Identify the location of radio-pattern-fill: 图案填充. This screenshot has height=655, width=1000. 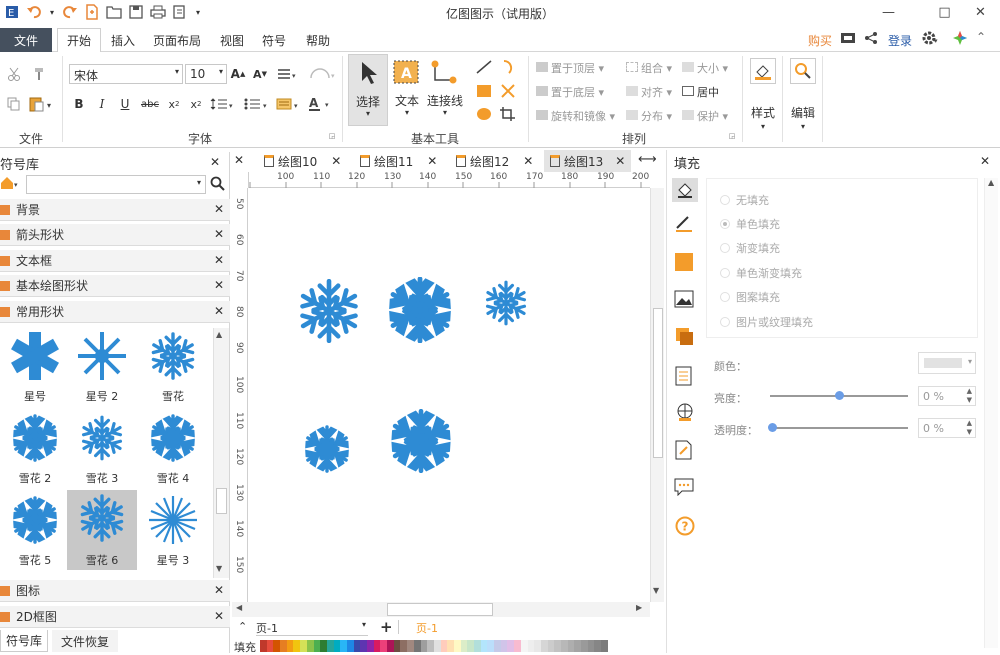
(750, 297).